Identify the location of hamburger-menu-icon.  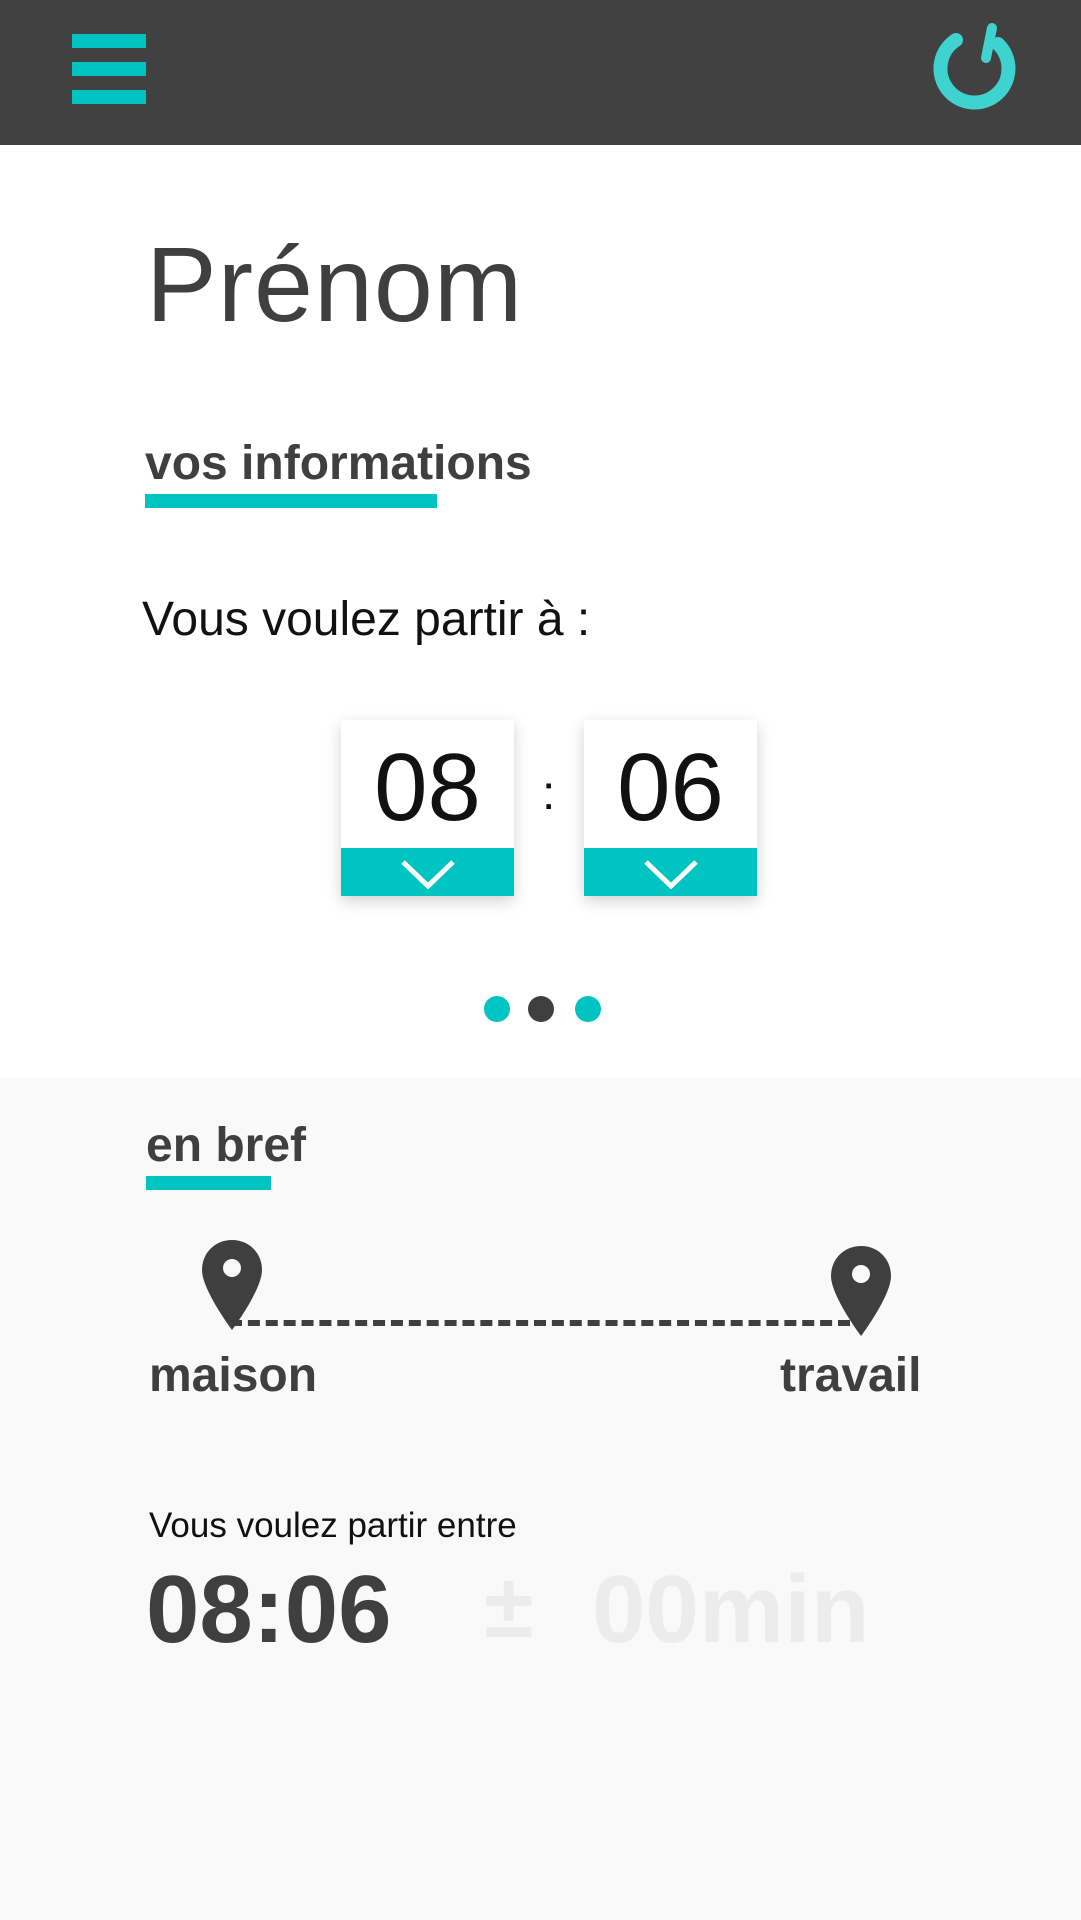
(109, 69).